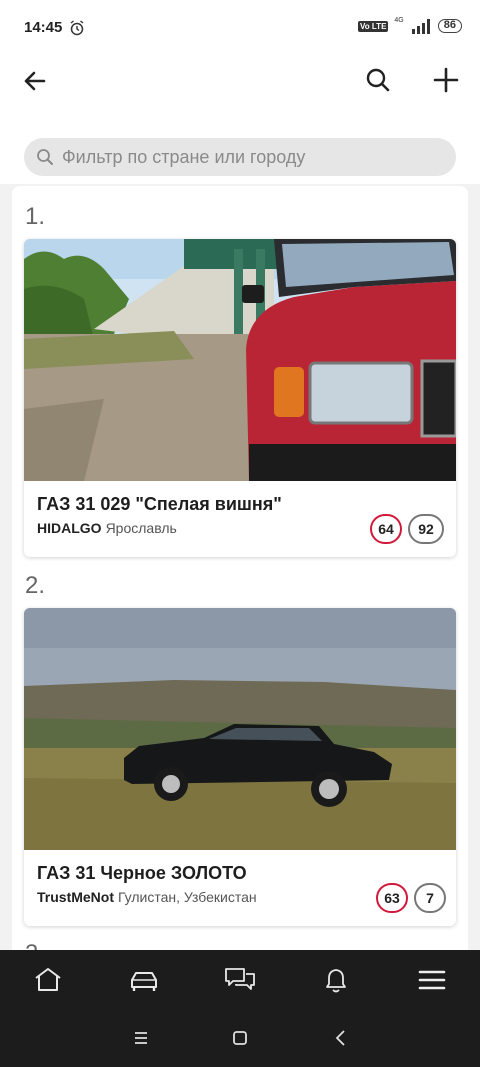 The height and width of the screenshot is (1067, 480). Describe the element at coordinates (35, 585) in the screenshot. I see `rank-number: 2.` at that location.